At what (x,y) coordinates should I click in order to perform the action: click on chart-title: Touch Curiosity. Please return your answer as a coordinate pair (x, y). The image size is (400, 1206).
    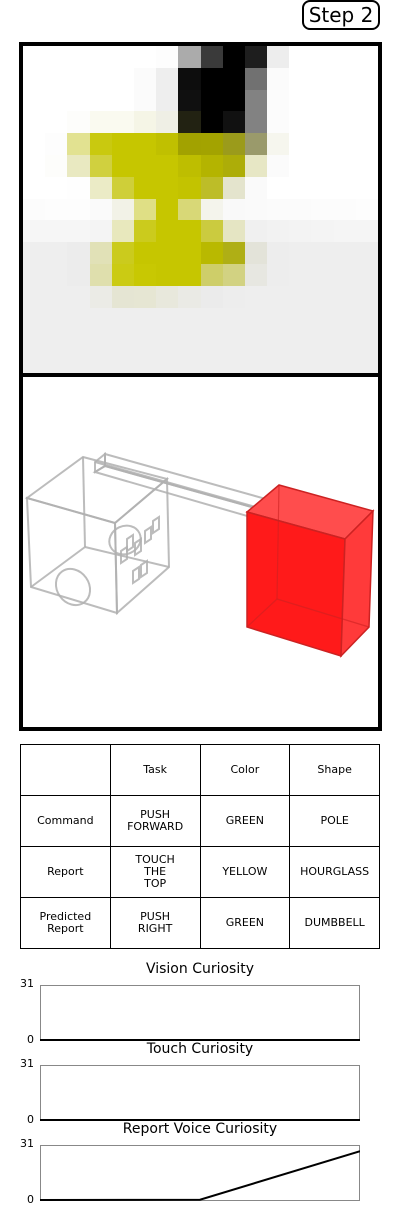
    Looking at the image, I should click on (200, 1049).